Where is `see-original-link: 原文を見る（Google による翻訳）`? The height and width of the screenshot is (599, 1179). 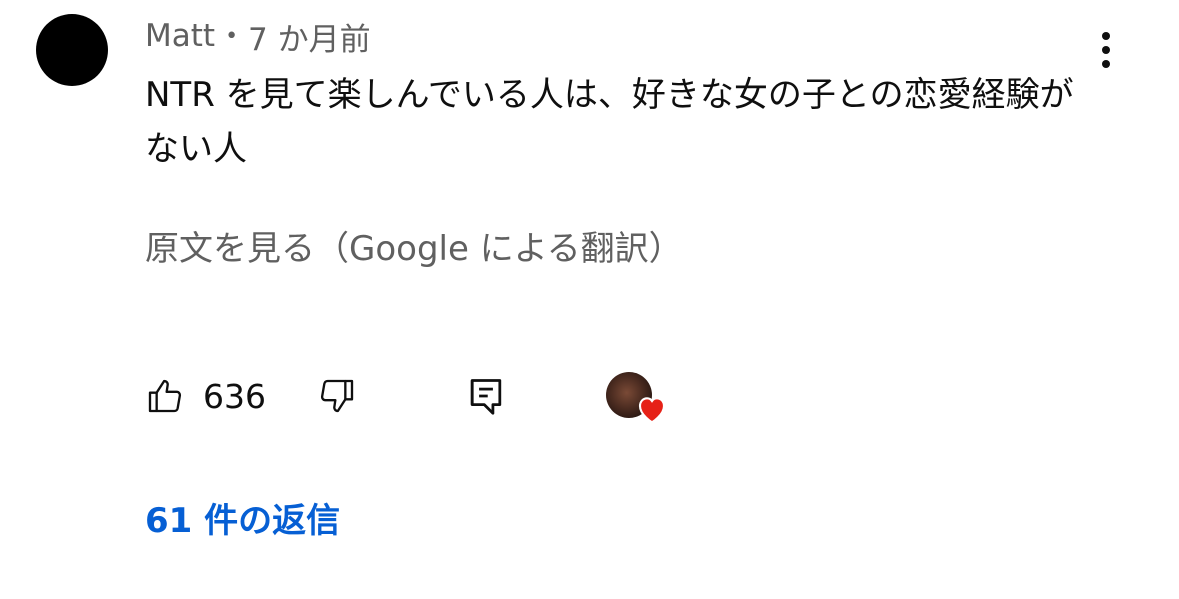
see-original-link: 原文を見る（Google による翻訳） is located at coordinates (414, 249).